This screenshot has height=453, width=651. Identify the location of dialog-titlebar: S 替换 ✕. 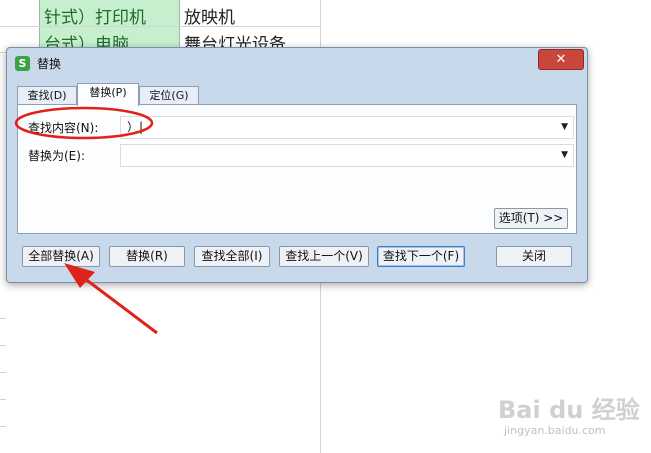
(297, 63).